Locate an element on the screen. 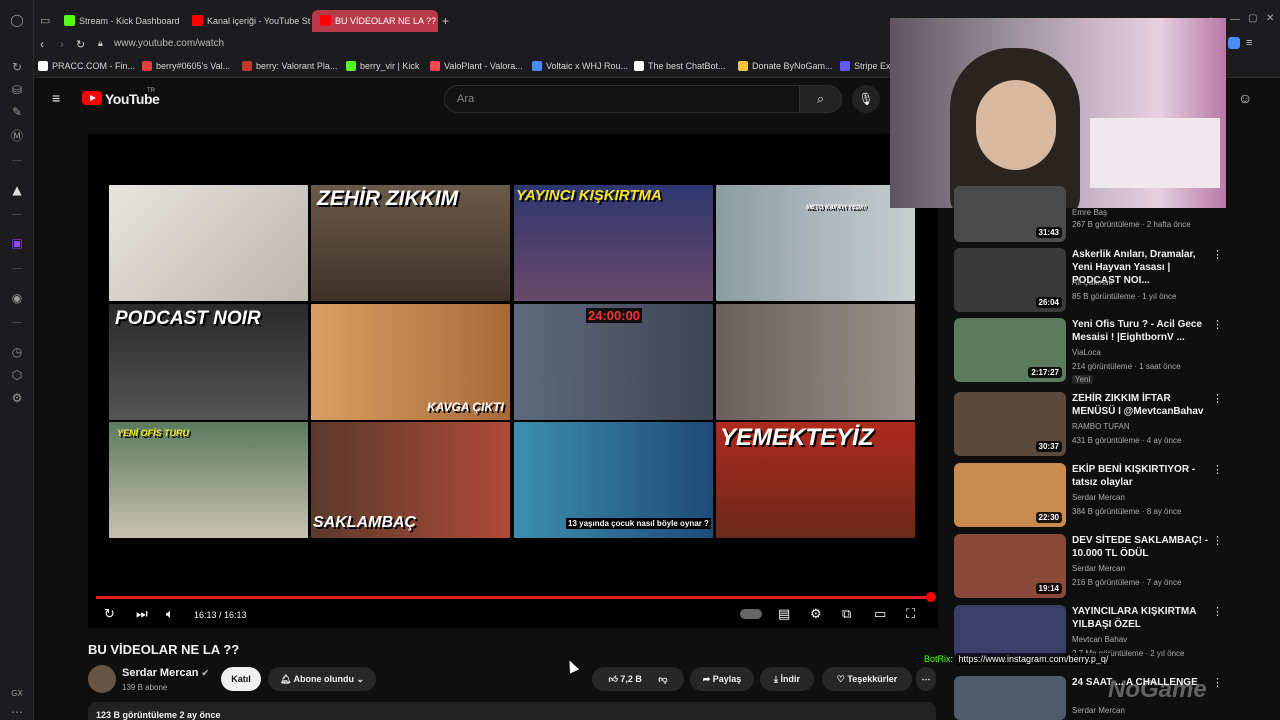 This screenshot has width=1280, height=720. like-icon: 👍︎ is located at coordinates (612, 679).